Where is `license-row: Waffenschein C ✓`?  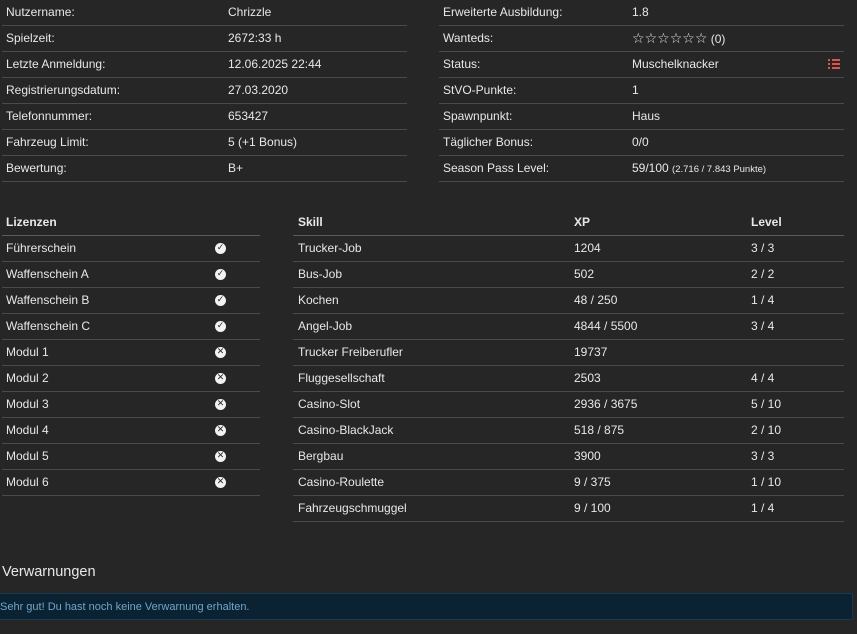 license-row: Waffenschein C ✓ is located at coordinates (131, 327).